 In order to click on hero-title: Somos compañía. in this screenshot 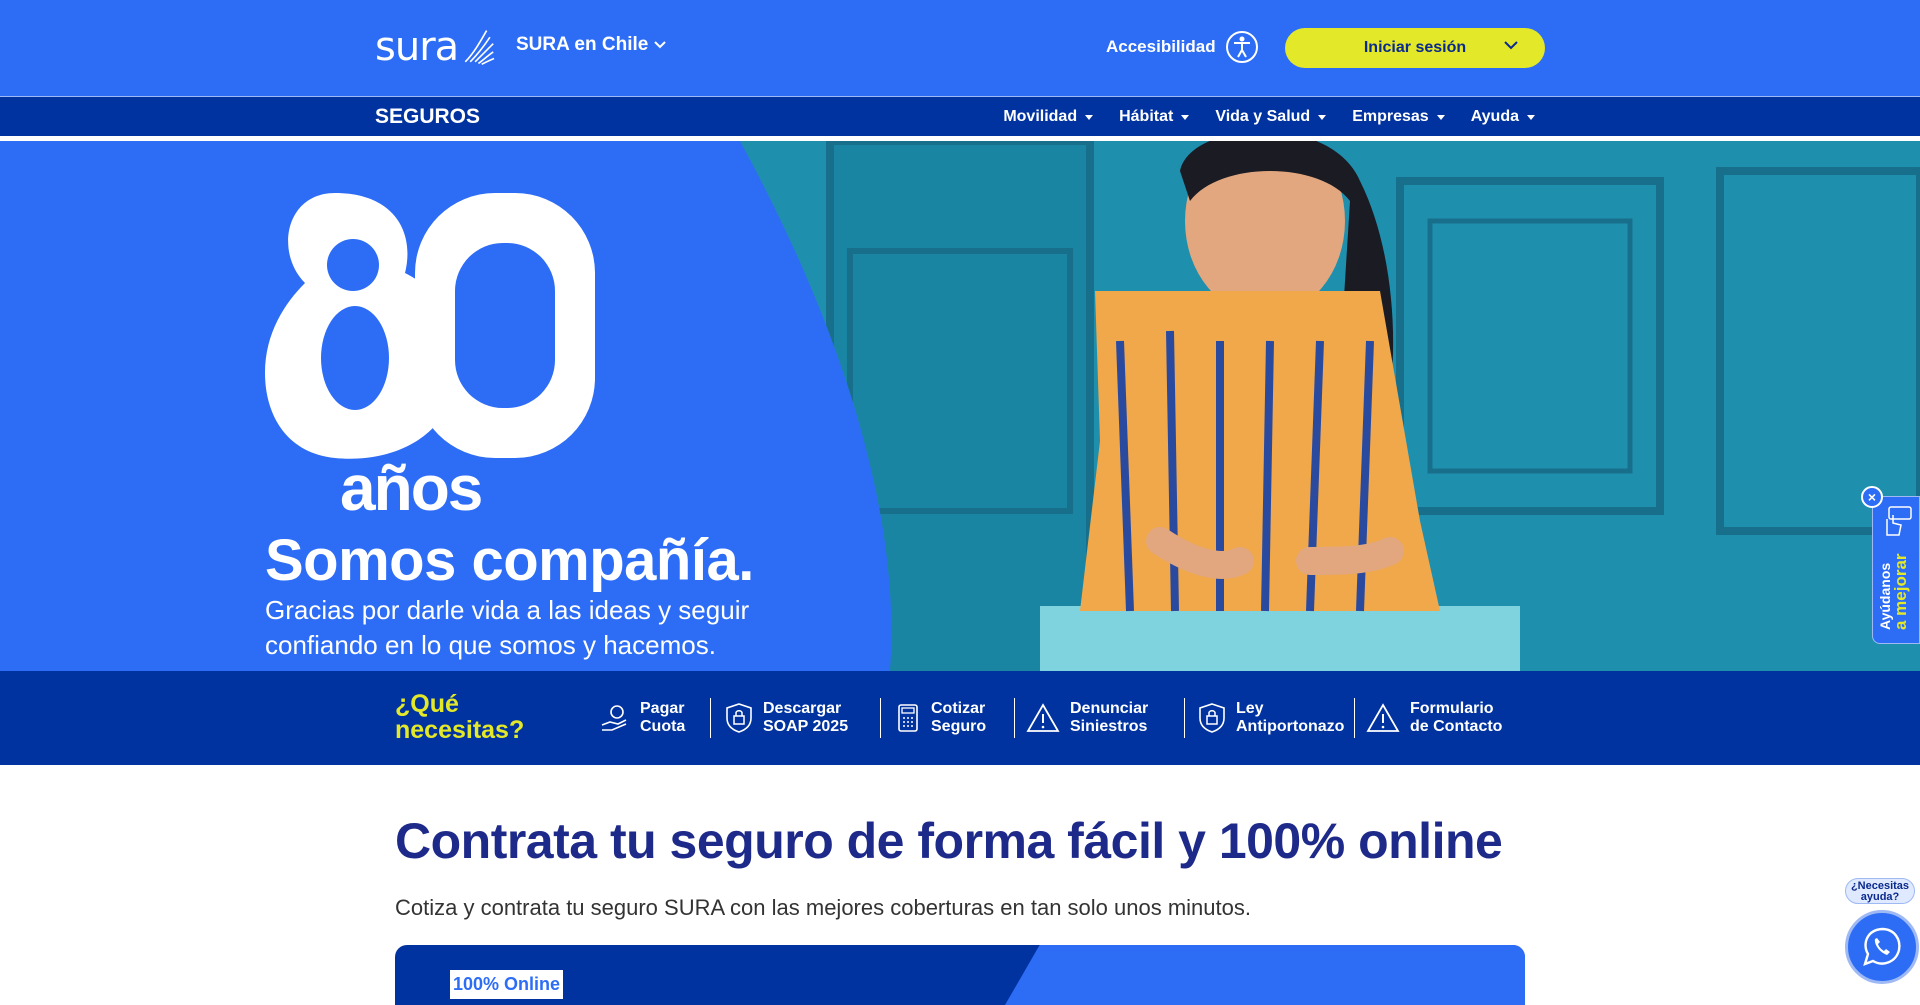, I will do `click(509, 560)`.